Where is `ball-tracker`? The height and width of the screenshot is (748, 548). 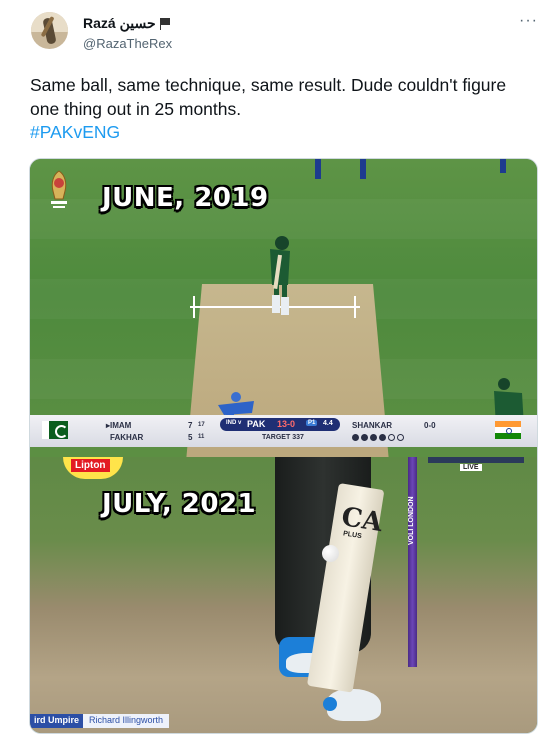
ball-tracker is located at coordinates (378, 437).